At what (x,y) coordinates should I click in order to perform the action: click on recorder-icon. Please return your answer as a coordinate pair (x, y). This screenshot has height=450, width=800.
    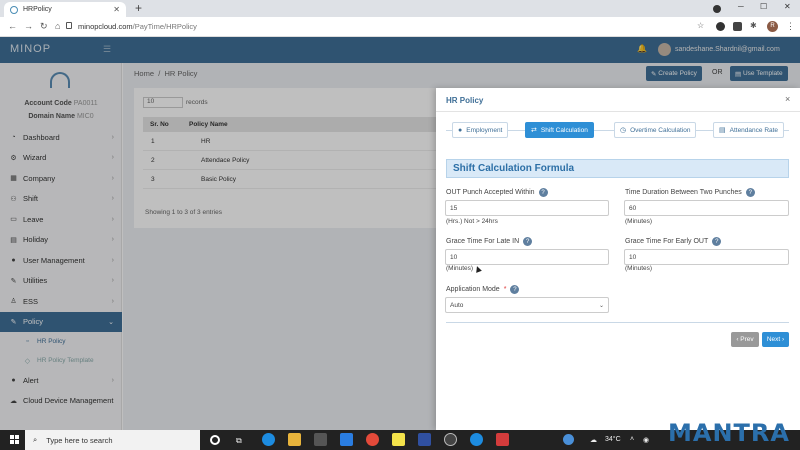
    Looking at the image, I should click on (502, 439).